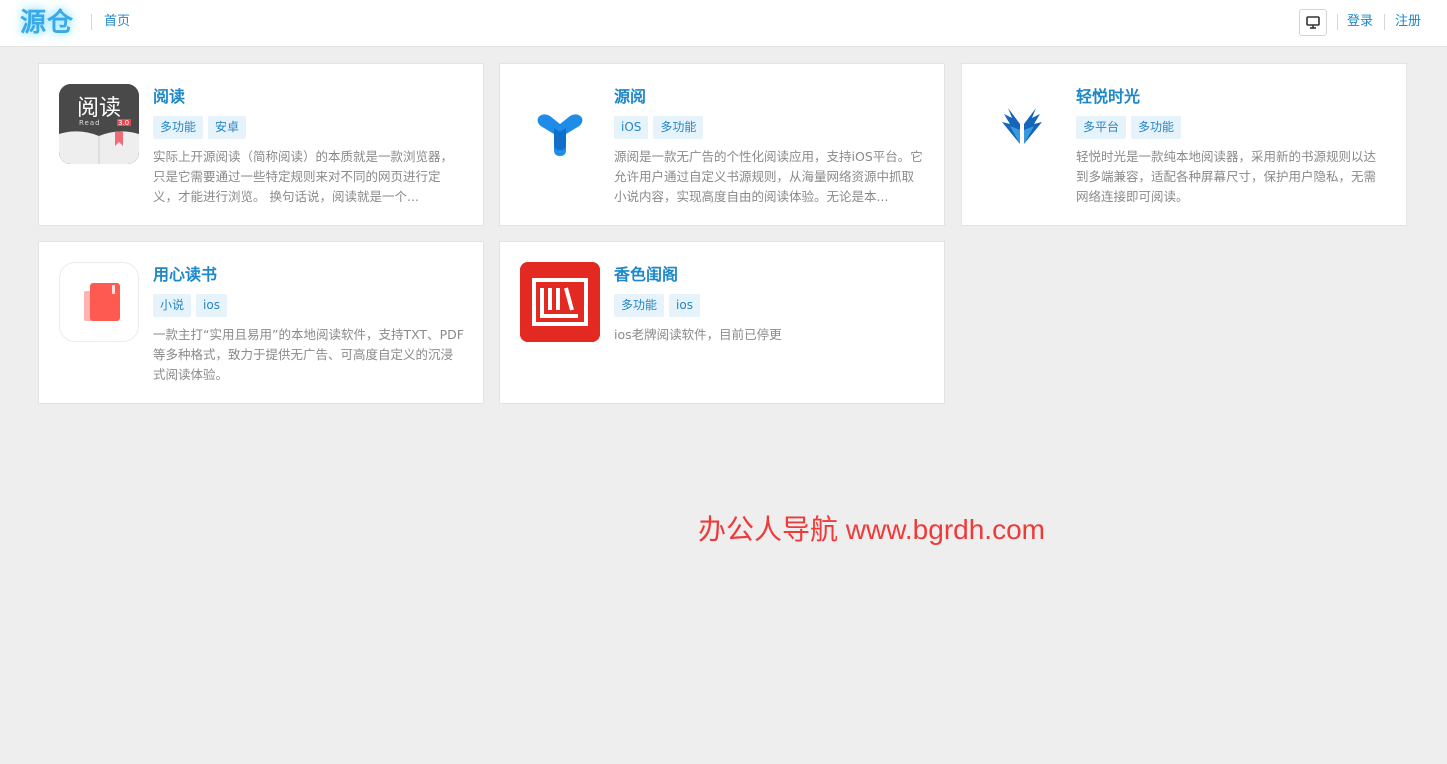  I want to click on yuedu-icon-version: 3.0, so click(124, 123).